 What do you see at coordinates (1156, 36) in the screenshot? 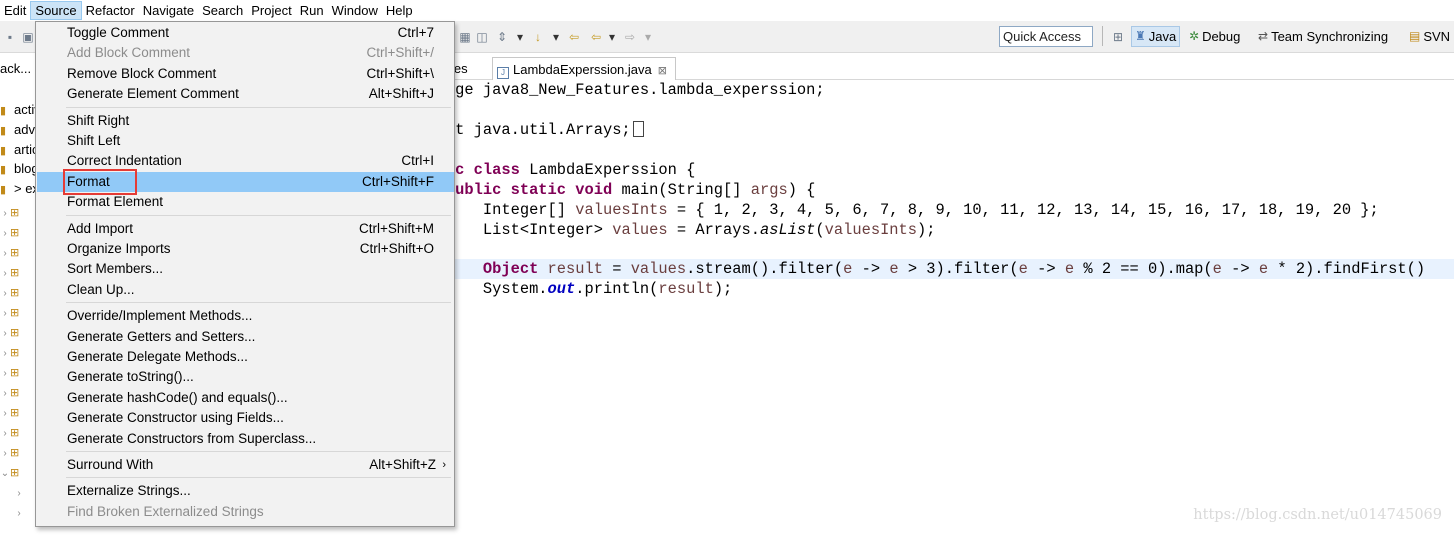
I see `perspective-java: ♜ Java` at bounding box center [1156, 36].